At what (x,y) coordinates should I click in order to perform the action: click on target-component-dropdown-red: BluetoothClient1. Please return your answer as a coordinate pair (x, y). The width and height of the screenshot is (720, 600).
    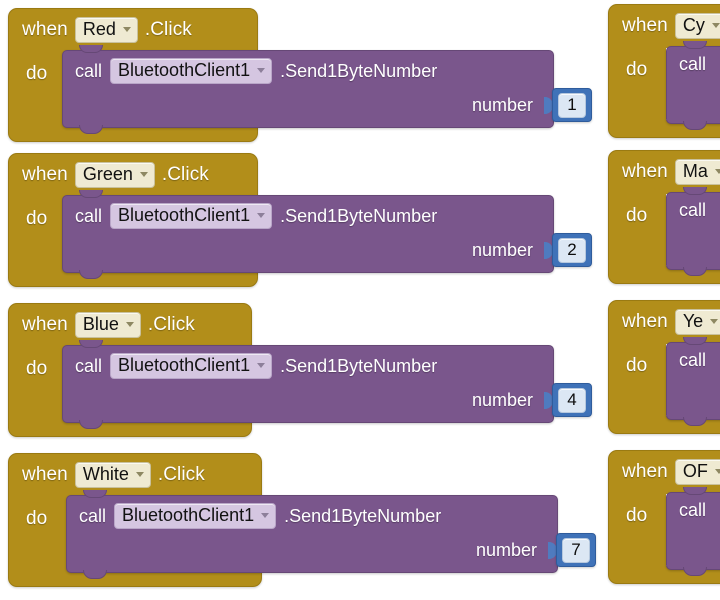
    Looking at the image, I should click on (191, 71).